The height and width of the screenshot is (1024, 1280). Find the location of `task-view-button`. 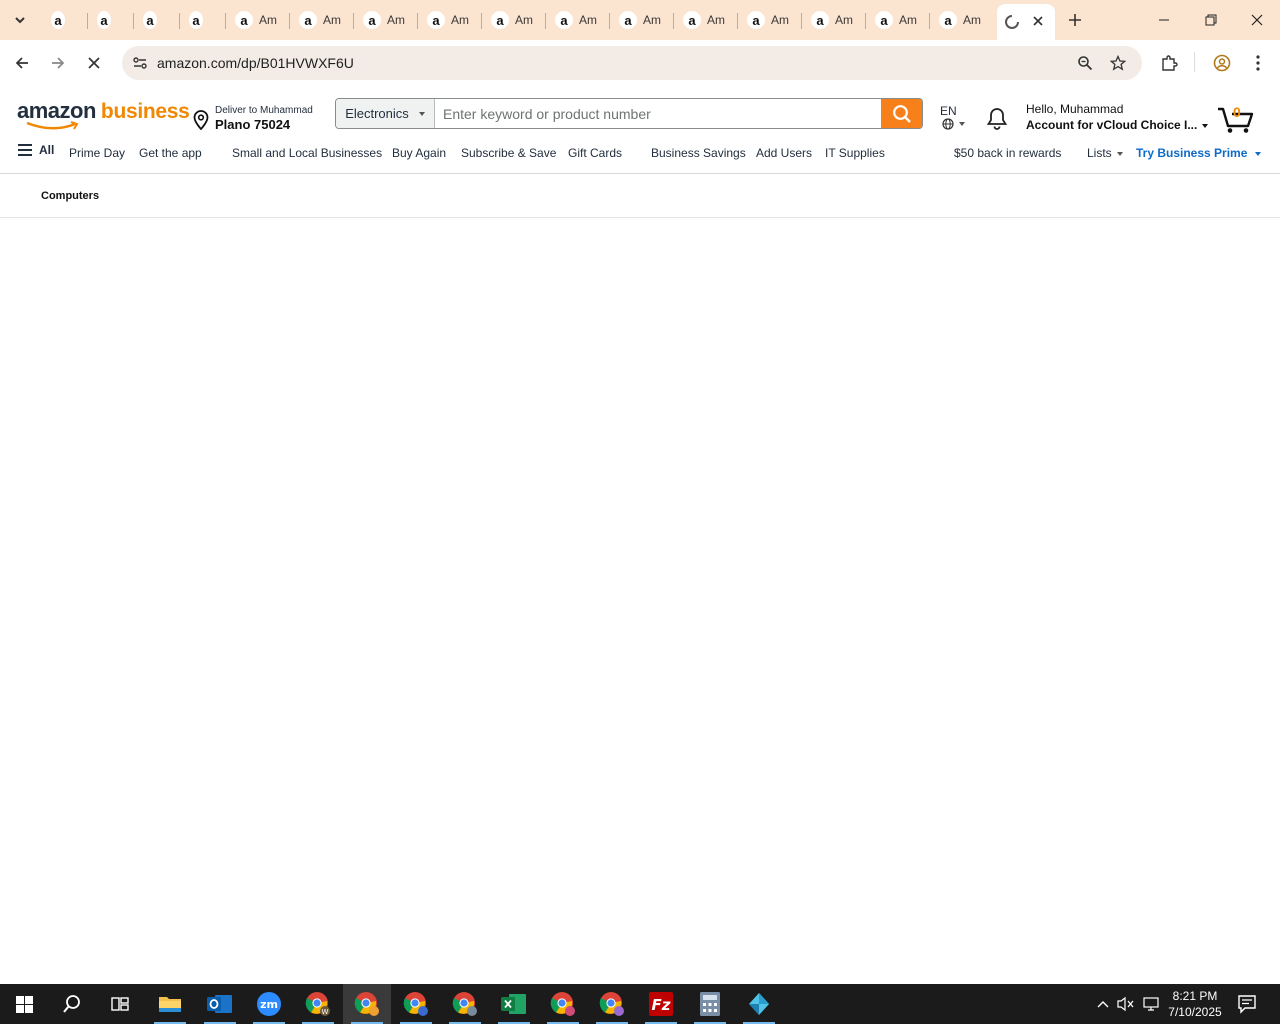

task-view-button is located at coordinates (120, 1004).